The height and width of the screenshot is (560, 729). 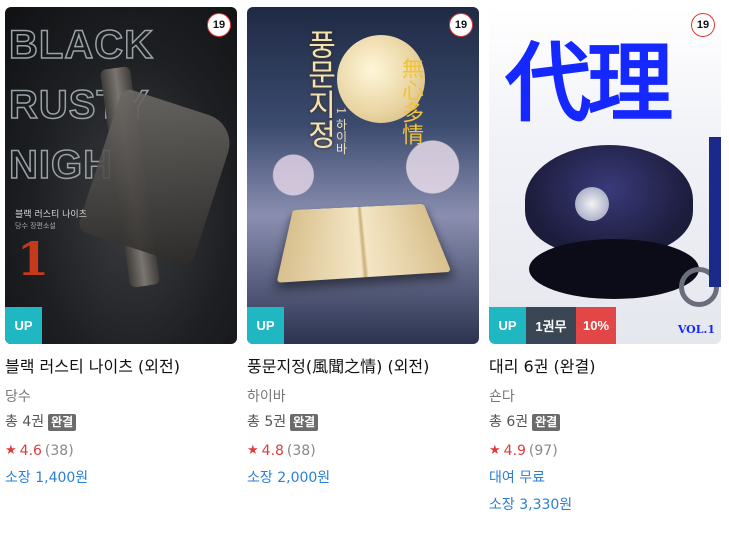 I want to click on rating-score: 4.9, so click(x=514, y=451).